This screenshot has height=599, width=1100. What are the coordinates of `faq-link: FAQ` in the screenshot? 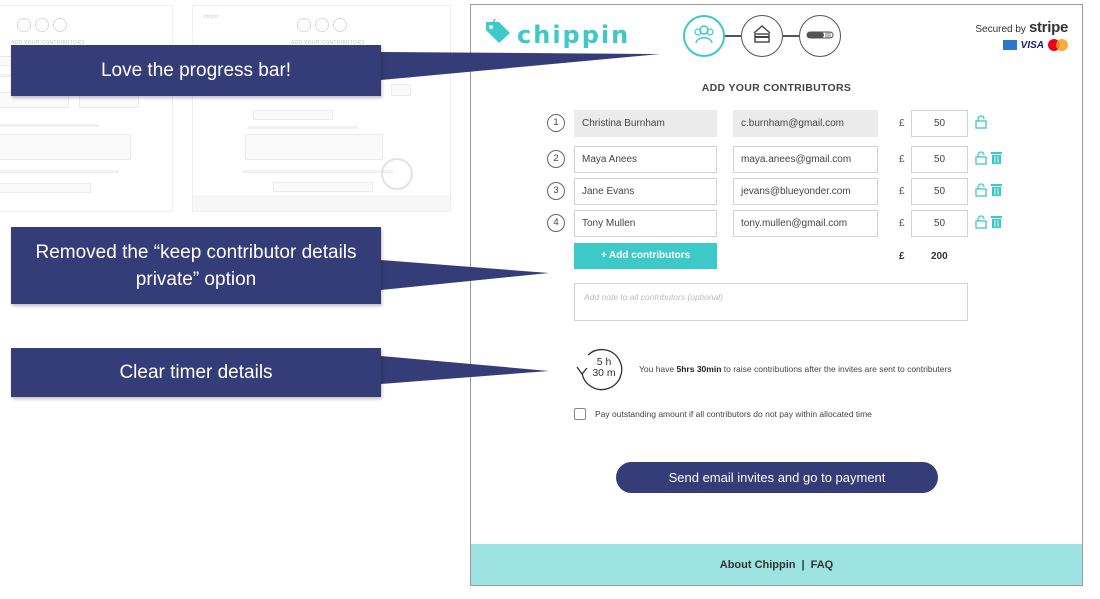 It's located at (822, 565).